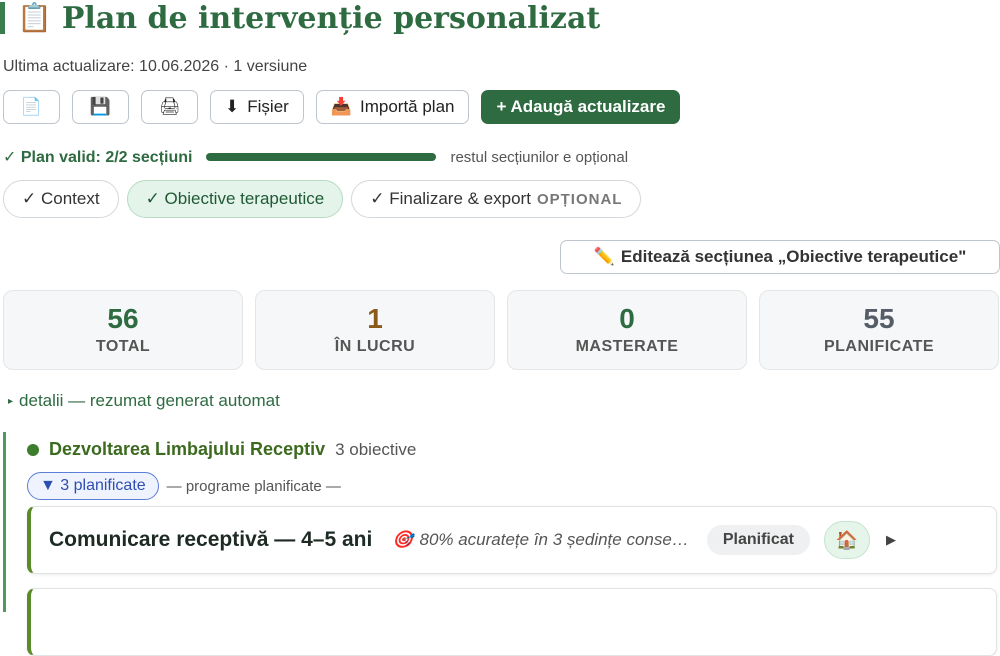  I want to click on new-document-button: 📄, so click(31, 107).